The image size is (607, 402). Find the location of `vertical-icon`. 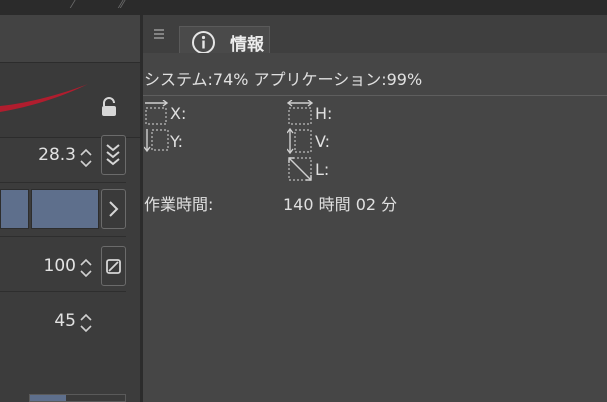

vertical-icon is located at coordinates (299, 141).